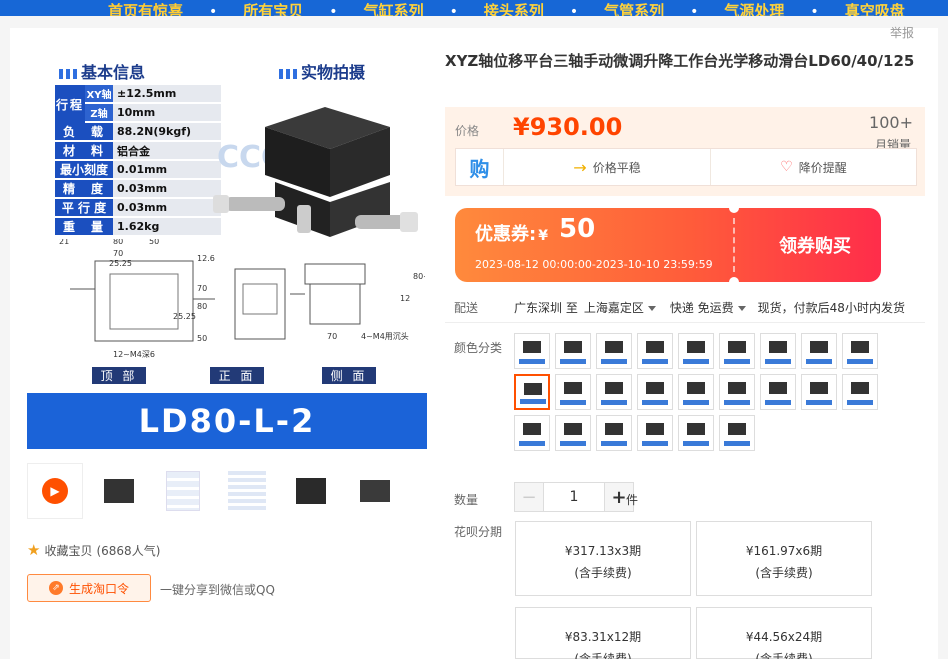  I want to click on installment-option: ¥317.13x3期 (含手续费), so click(603, 558).